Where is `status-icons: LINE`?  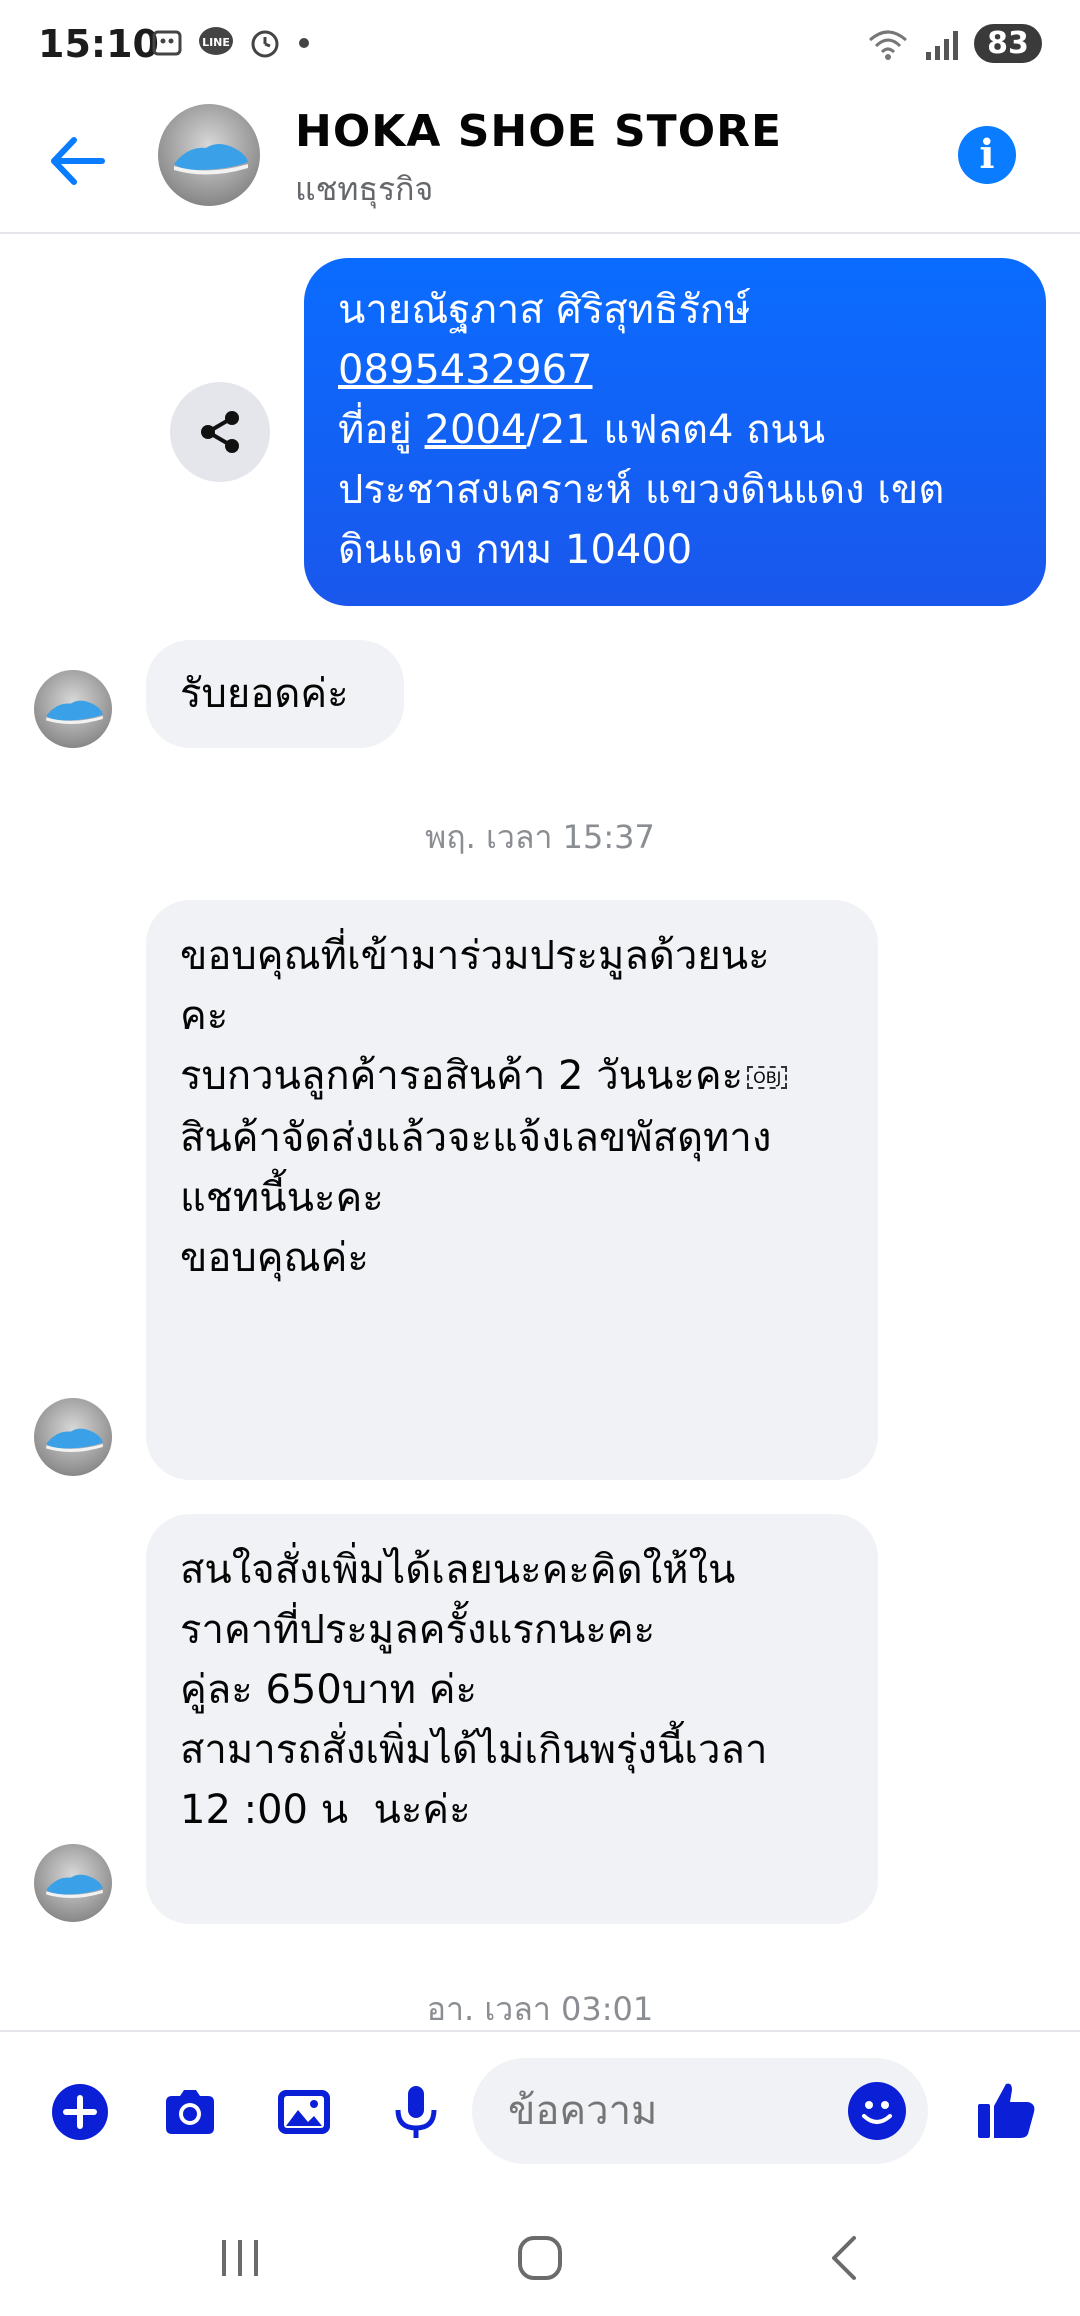 status-icons: LINE is located at coordinates (231, 43).